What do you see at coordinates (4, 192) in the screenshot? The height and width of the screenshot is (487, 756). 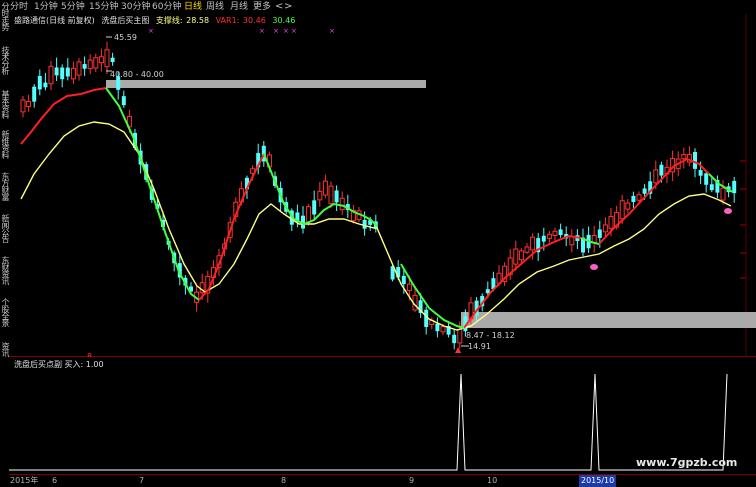 I see `sidebar-tab-dongfang: 东方财富` at bounding box center [4, 192].